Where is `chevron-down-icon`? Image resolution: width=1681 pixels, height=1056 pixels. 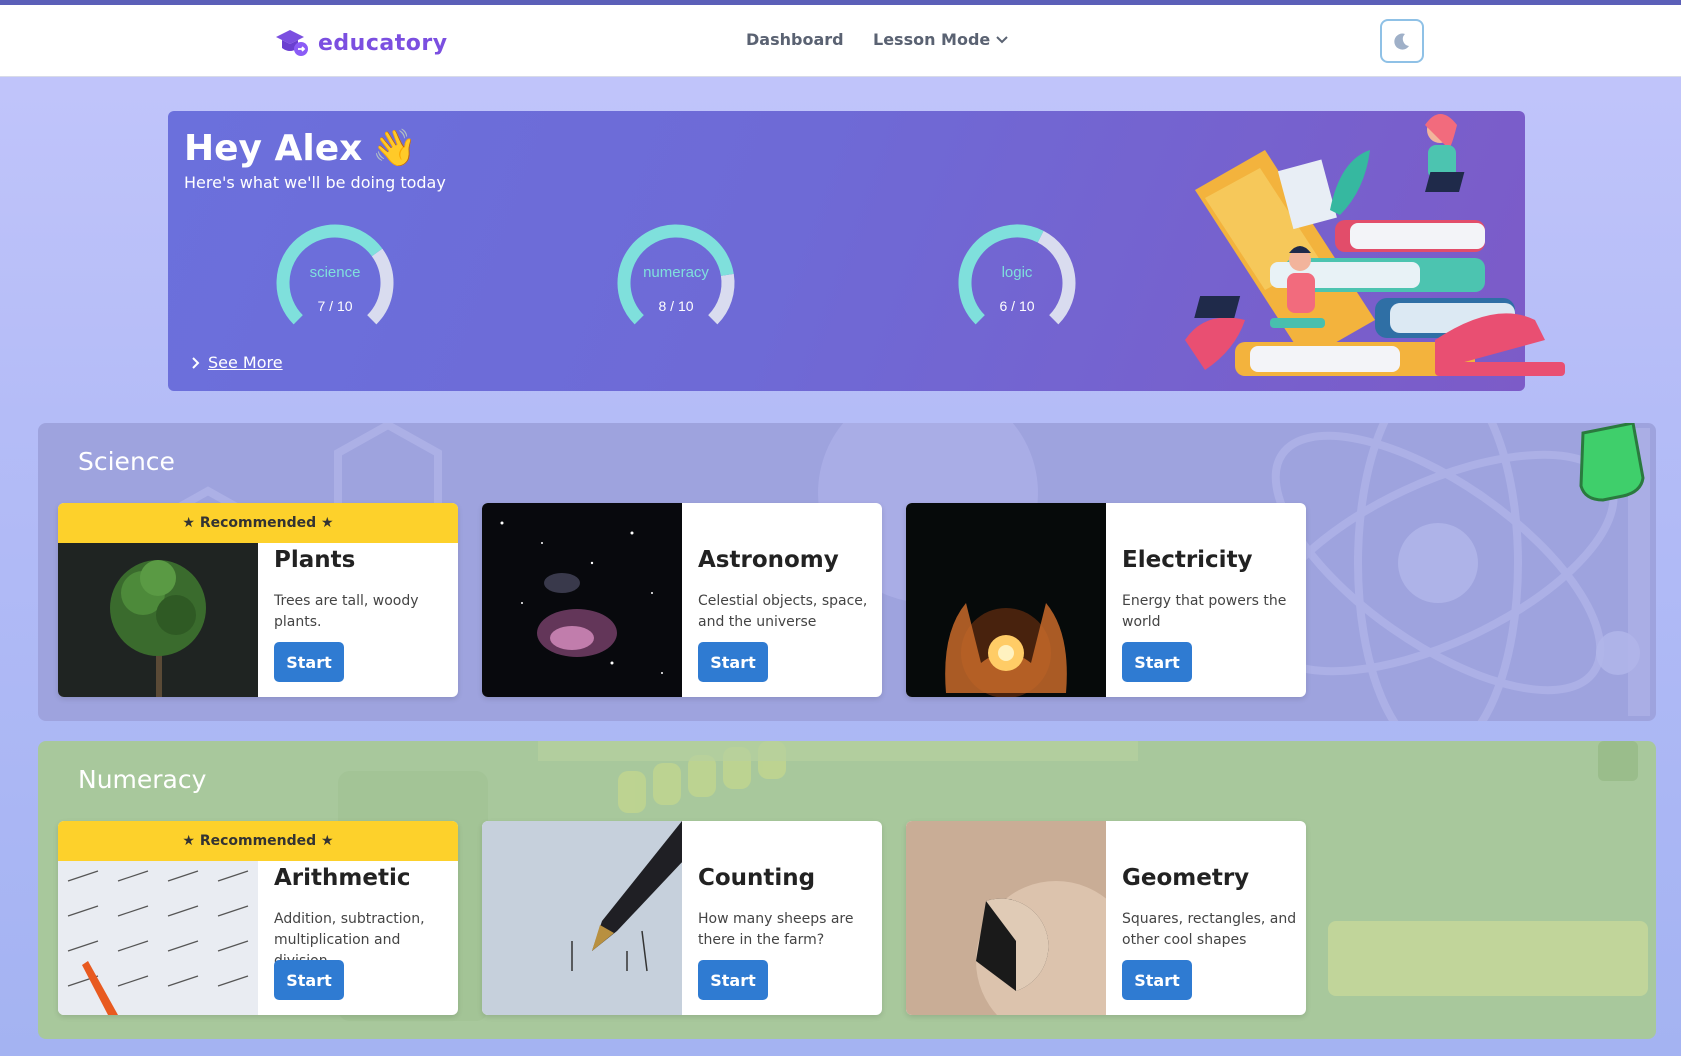 chevron-down-icon is located at coordinates (1002, 39).